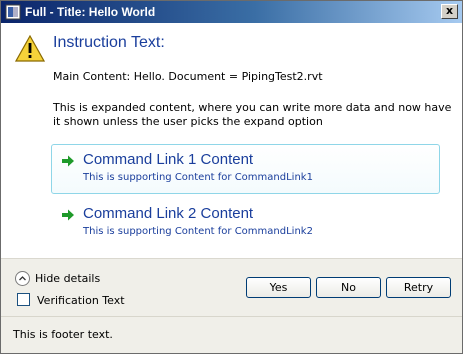 The width and height of the screenshot is (463, 354). I want to click on footer-text: This is footer text., so click(63, 334).